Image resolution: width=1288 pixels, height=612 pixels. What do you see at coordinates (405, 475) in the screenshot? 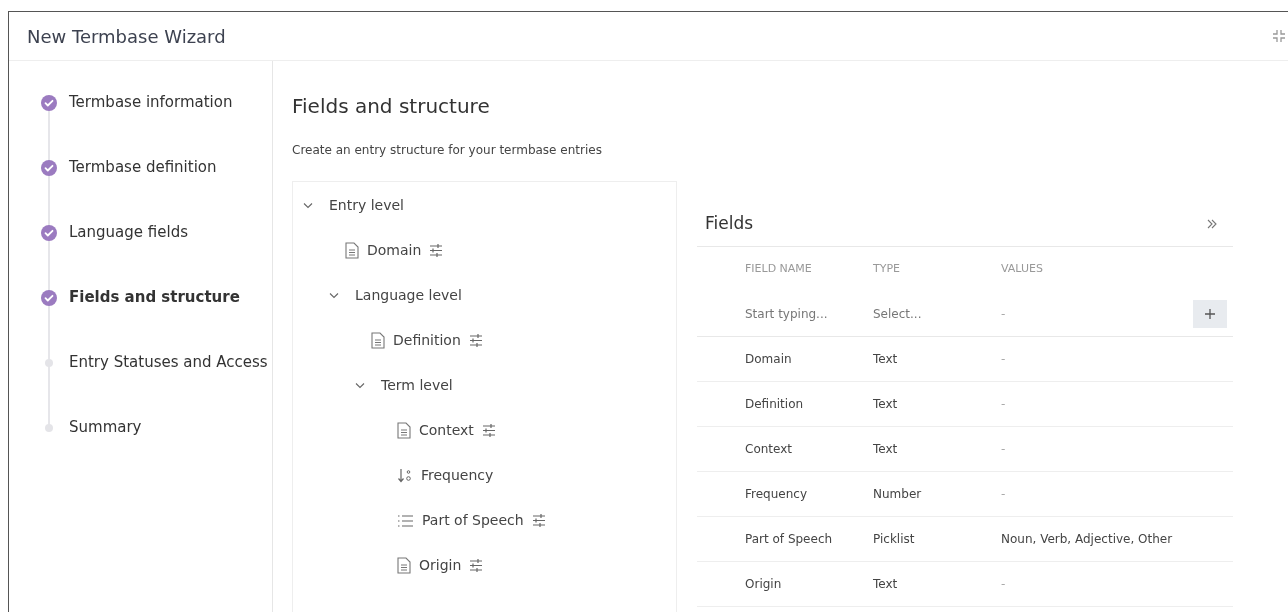
I see `sort-numeric-icon` at bounding box center [405, 475].